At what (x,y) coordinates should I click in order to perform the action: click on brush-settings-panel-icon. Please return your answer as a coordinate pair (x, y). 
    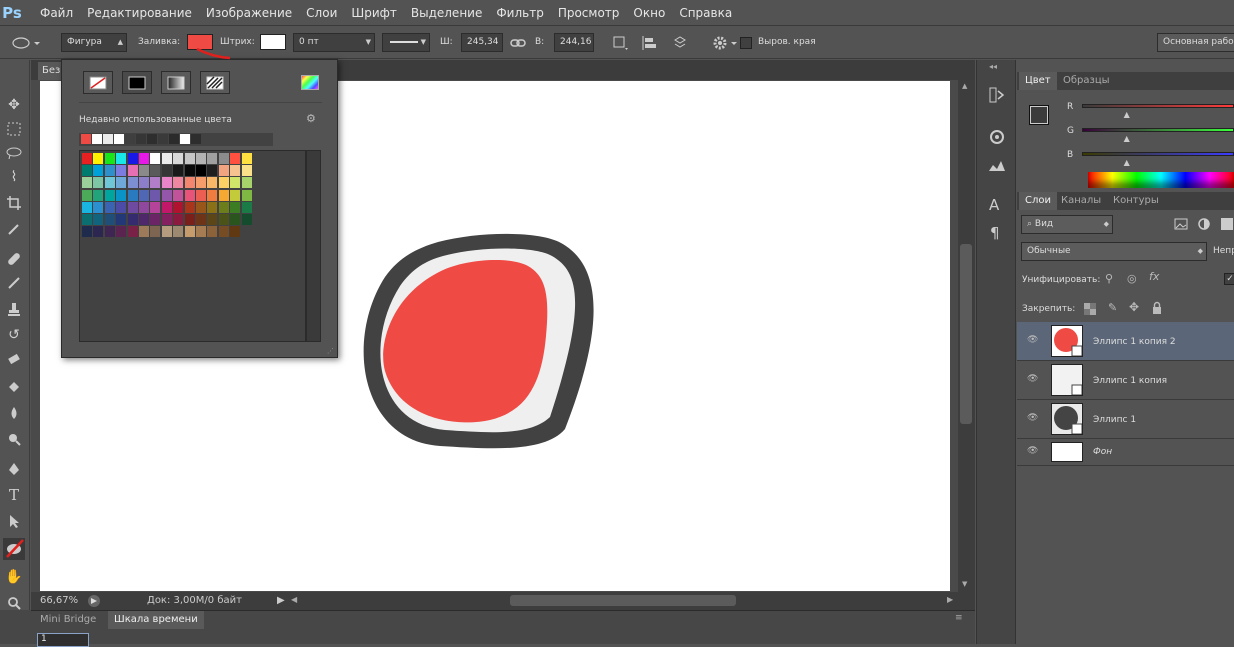
    Looking at the image, I should click on (997, 137).